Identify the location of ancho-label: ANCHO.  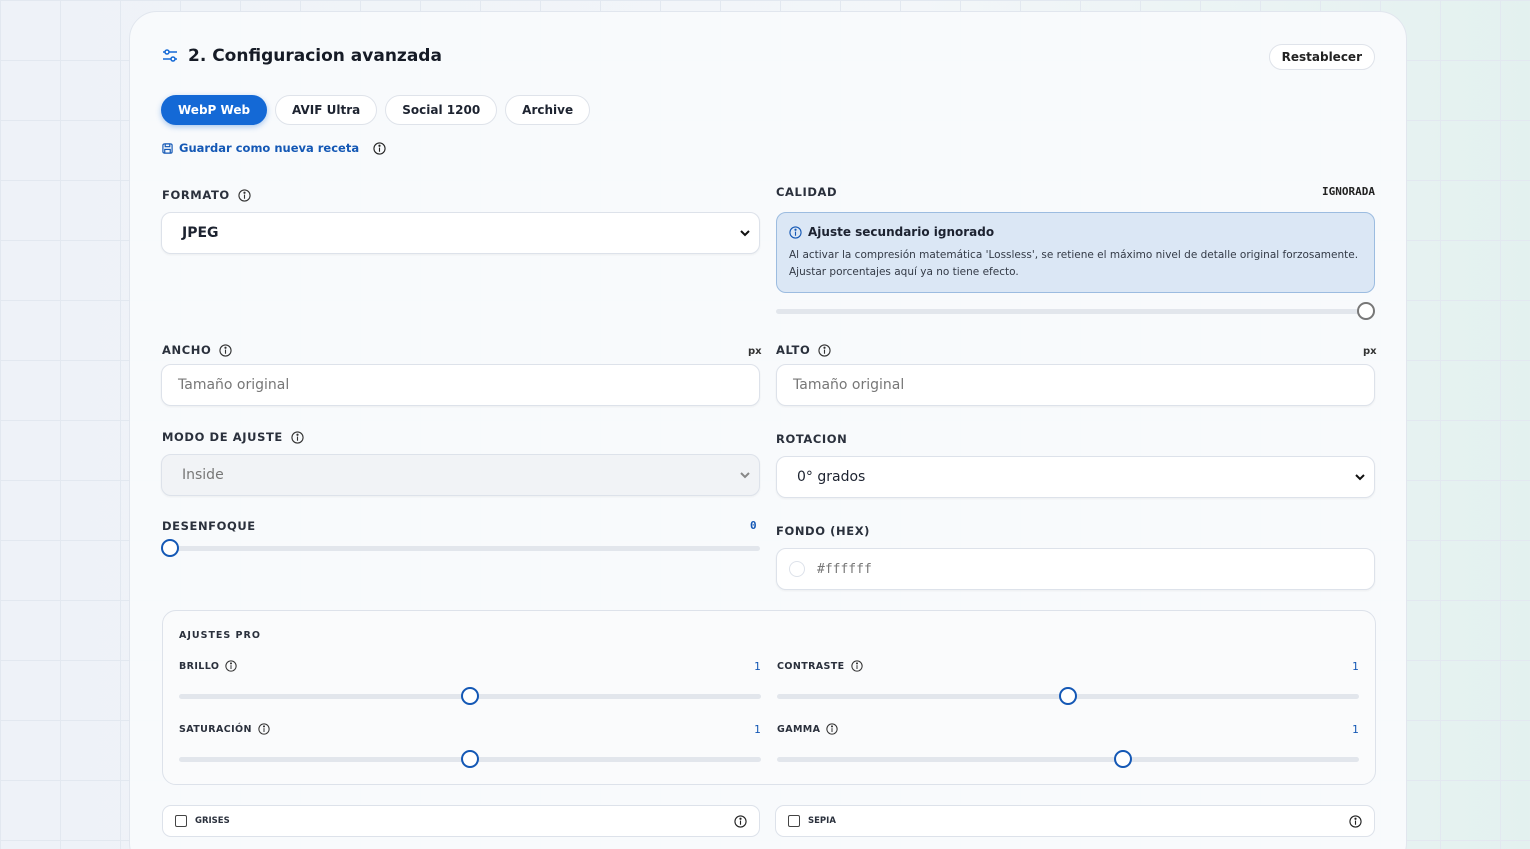
(197, 350).